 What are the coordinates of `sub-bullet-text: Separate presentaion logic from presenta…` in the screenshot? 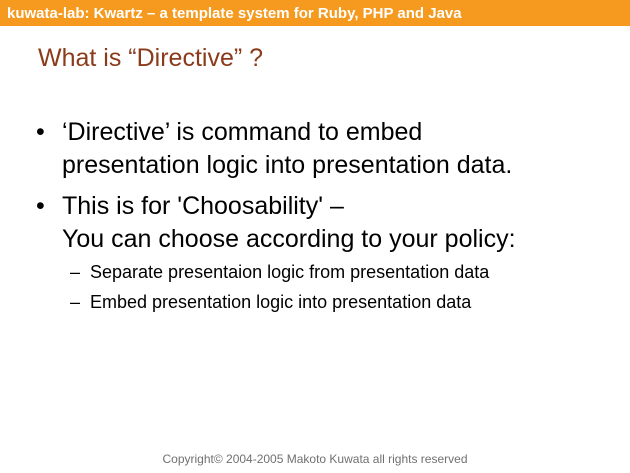 It's located at (290, 272).